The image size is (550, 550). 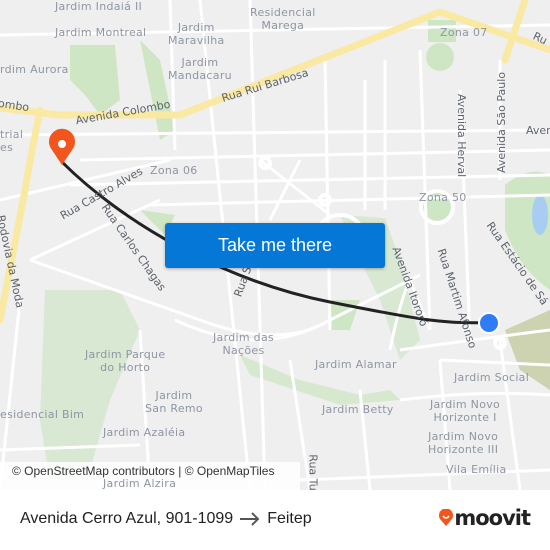 I want to click on area-label: Jardim das Nações, so click(x=244, y=344).